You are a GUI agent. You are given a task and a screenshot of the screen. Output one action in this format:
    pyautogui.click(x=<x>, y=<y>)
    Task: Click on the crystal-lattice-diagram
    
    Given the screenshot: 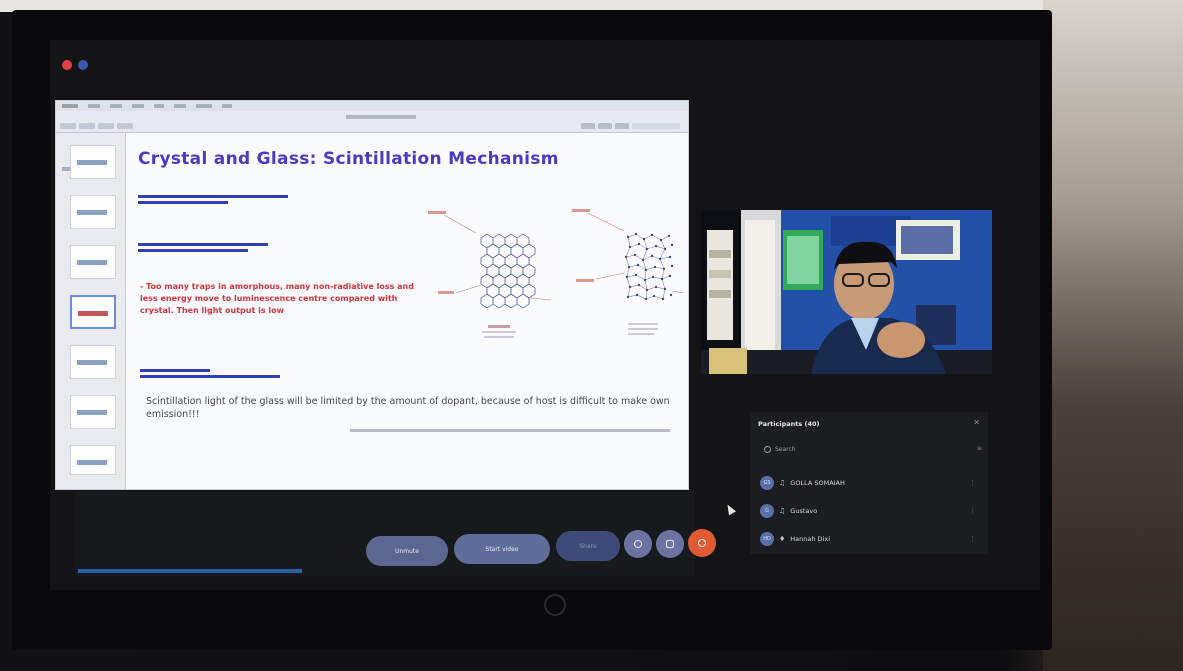 What is the action you would take?
    pyautogui.click(x=490, y=274)
    